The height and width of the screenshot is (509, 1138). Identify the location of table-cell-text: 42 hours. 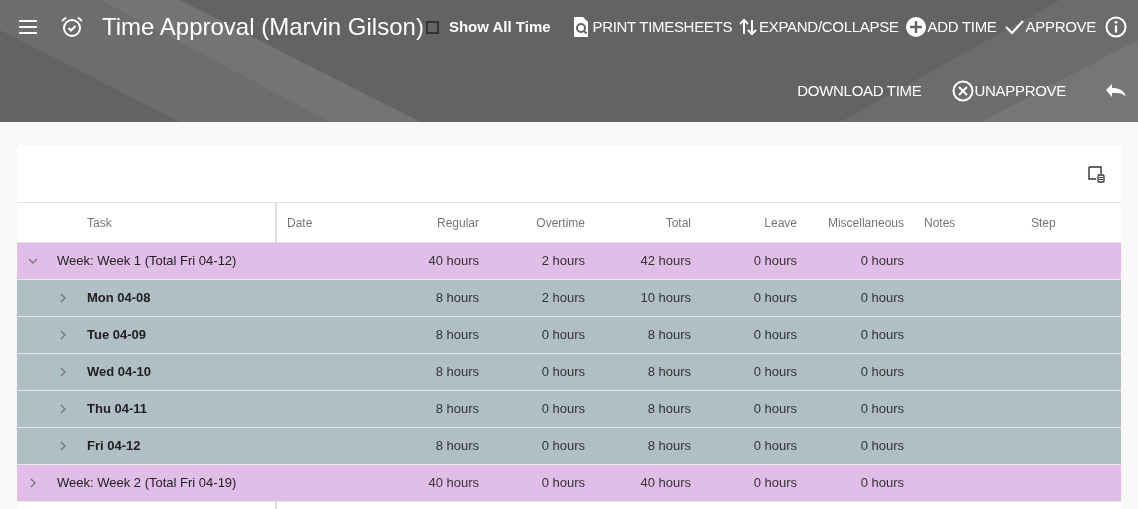
(665, 261).